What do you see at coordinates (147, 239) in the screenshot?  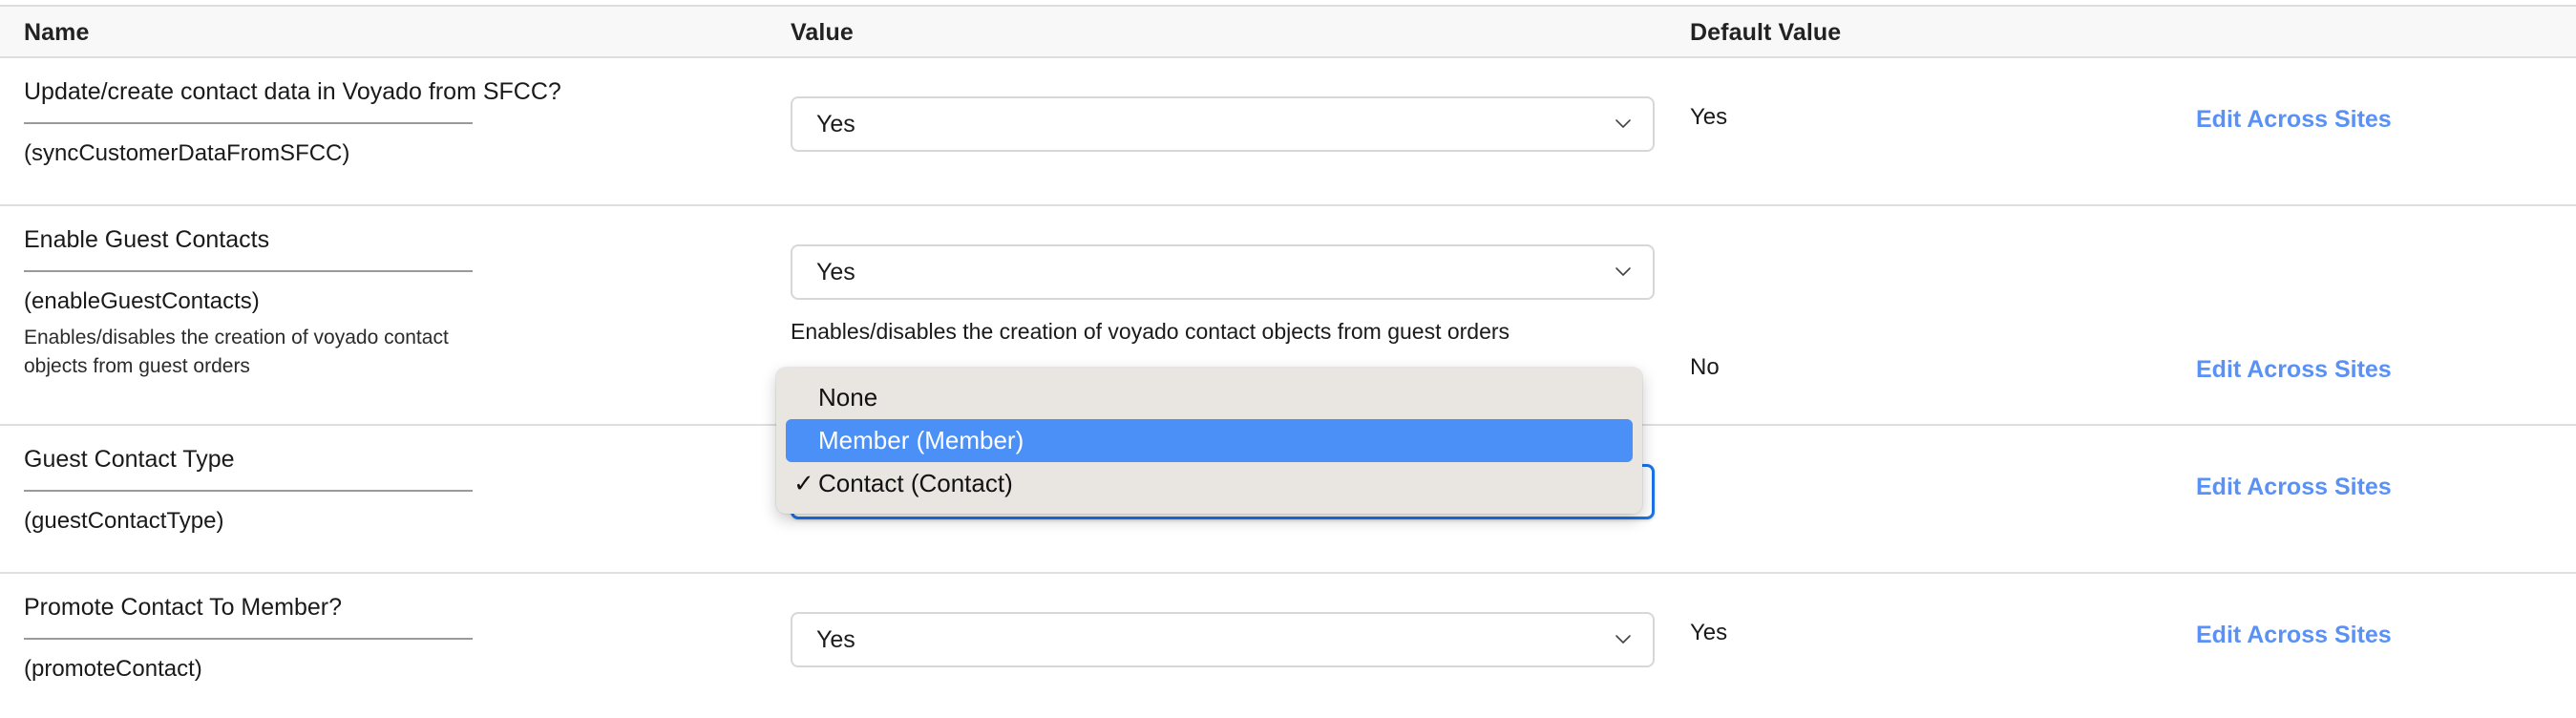 I see `setting-title: Enable Guest Contacts` at bounding box center [147, 239].